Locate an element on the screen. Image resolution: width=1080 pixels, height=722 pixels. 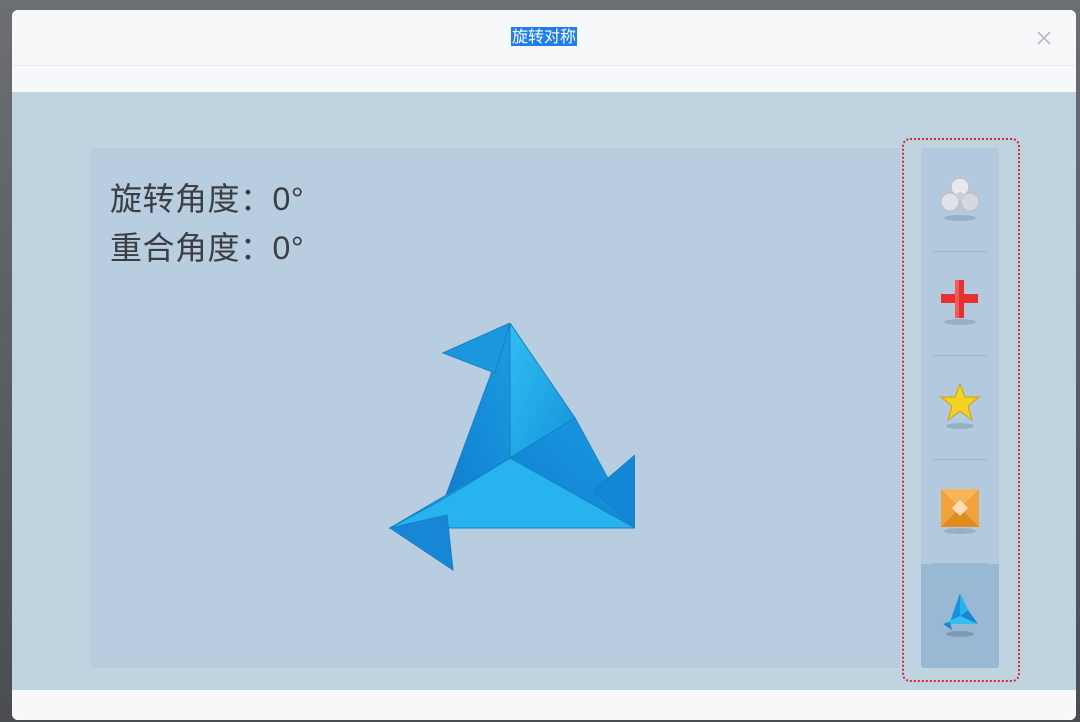
orange-pinwheel-icon is located at coordinates (960, 511).